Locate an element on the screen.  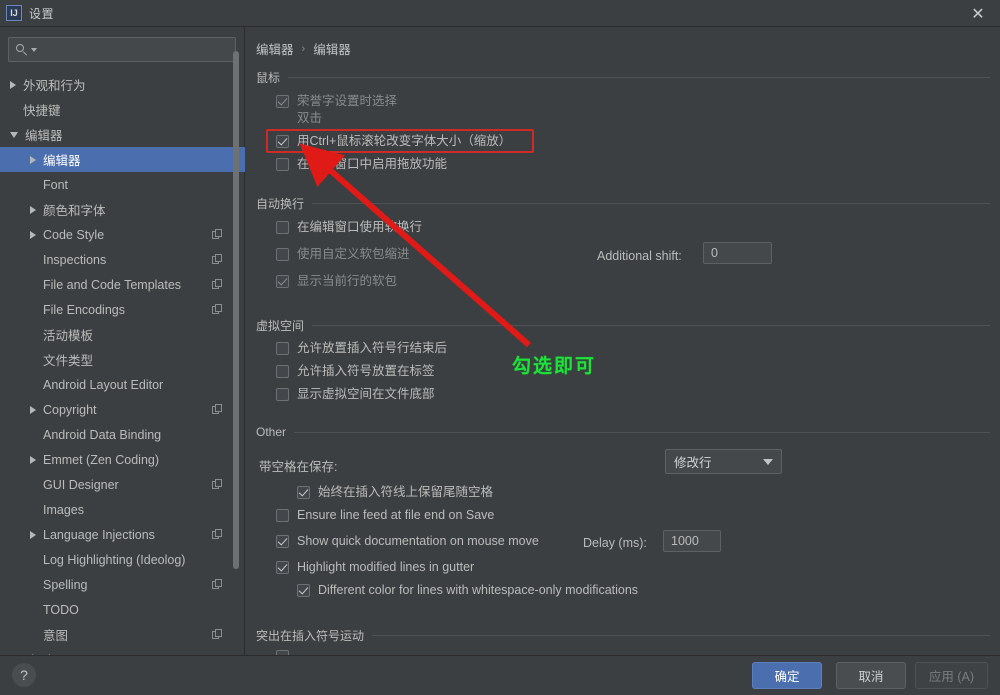
sidebar-item-20: Spelling is located at coordinates (122, 584).